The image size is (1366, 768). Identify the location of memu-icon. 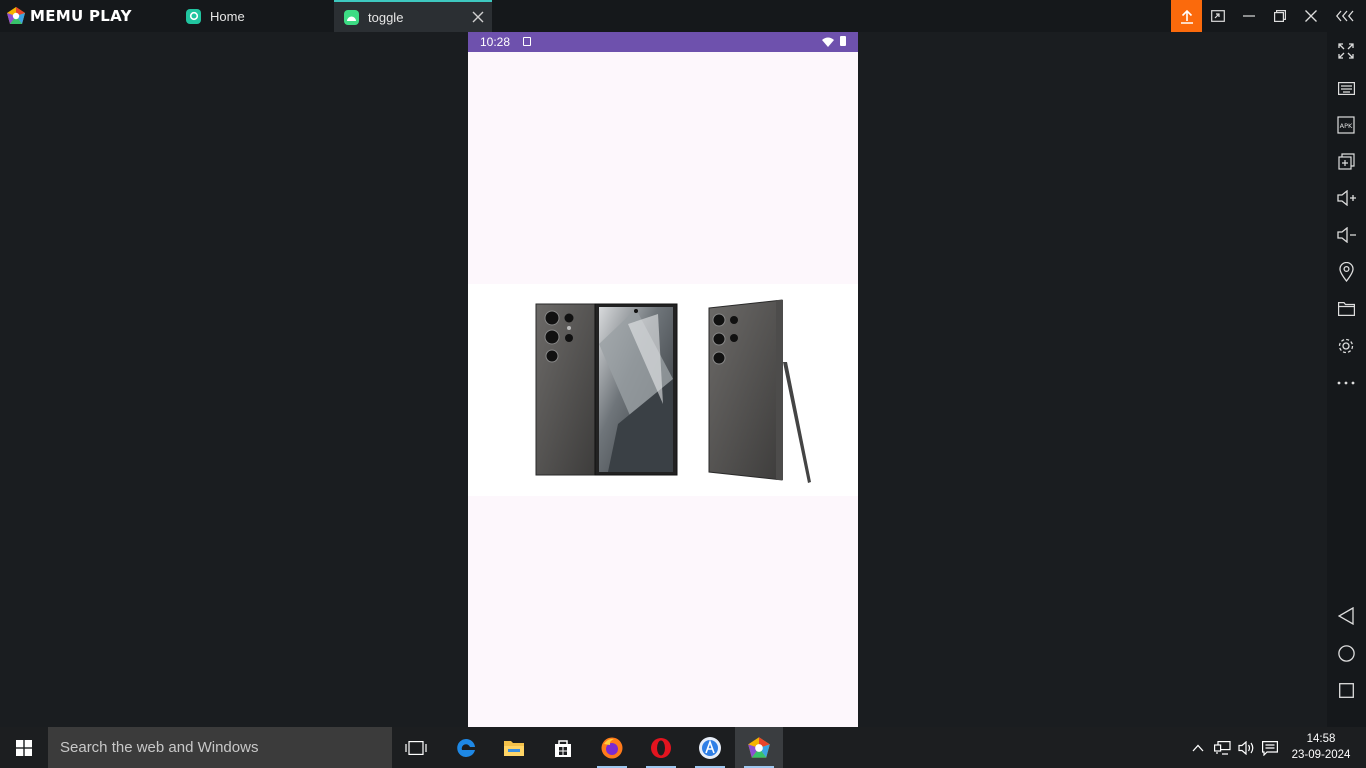
(759, 747).